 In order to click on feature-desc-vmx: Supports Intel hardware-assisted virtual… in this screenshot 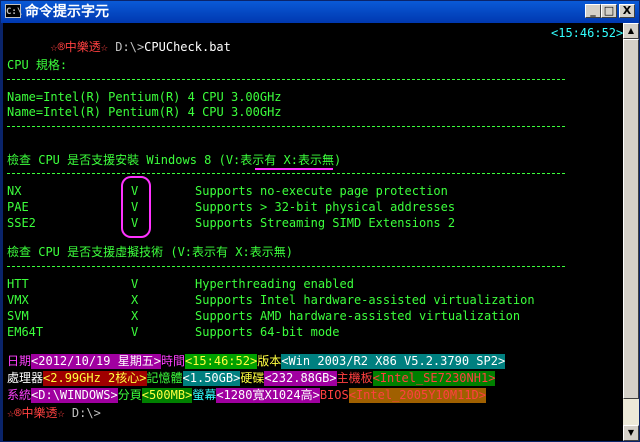, I will do `click(365, 300)`.